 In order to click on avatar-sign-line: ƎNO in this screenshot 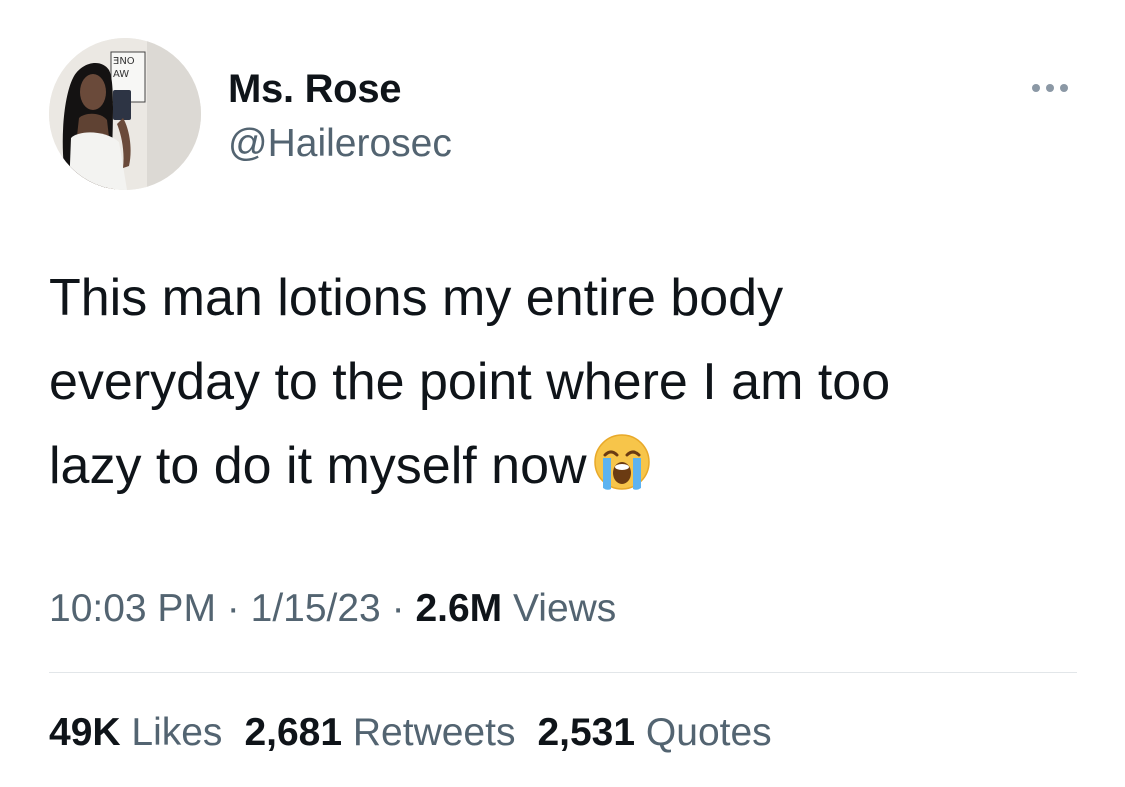, I will do `click(124, 61)`.